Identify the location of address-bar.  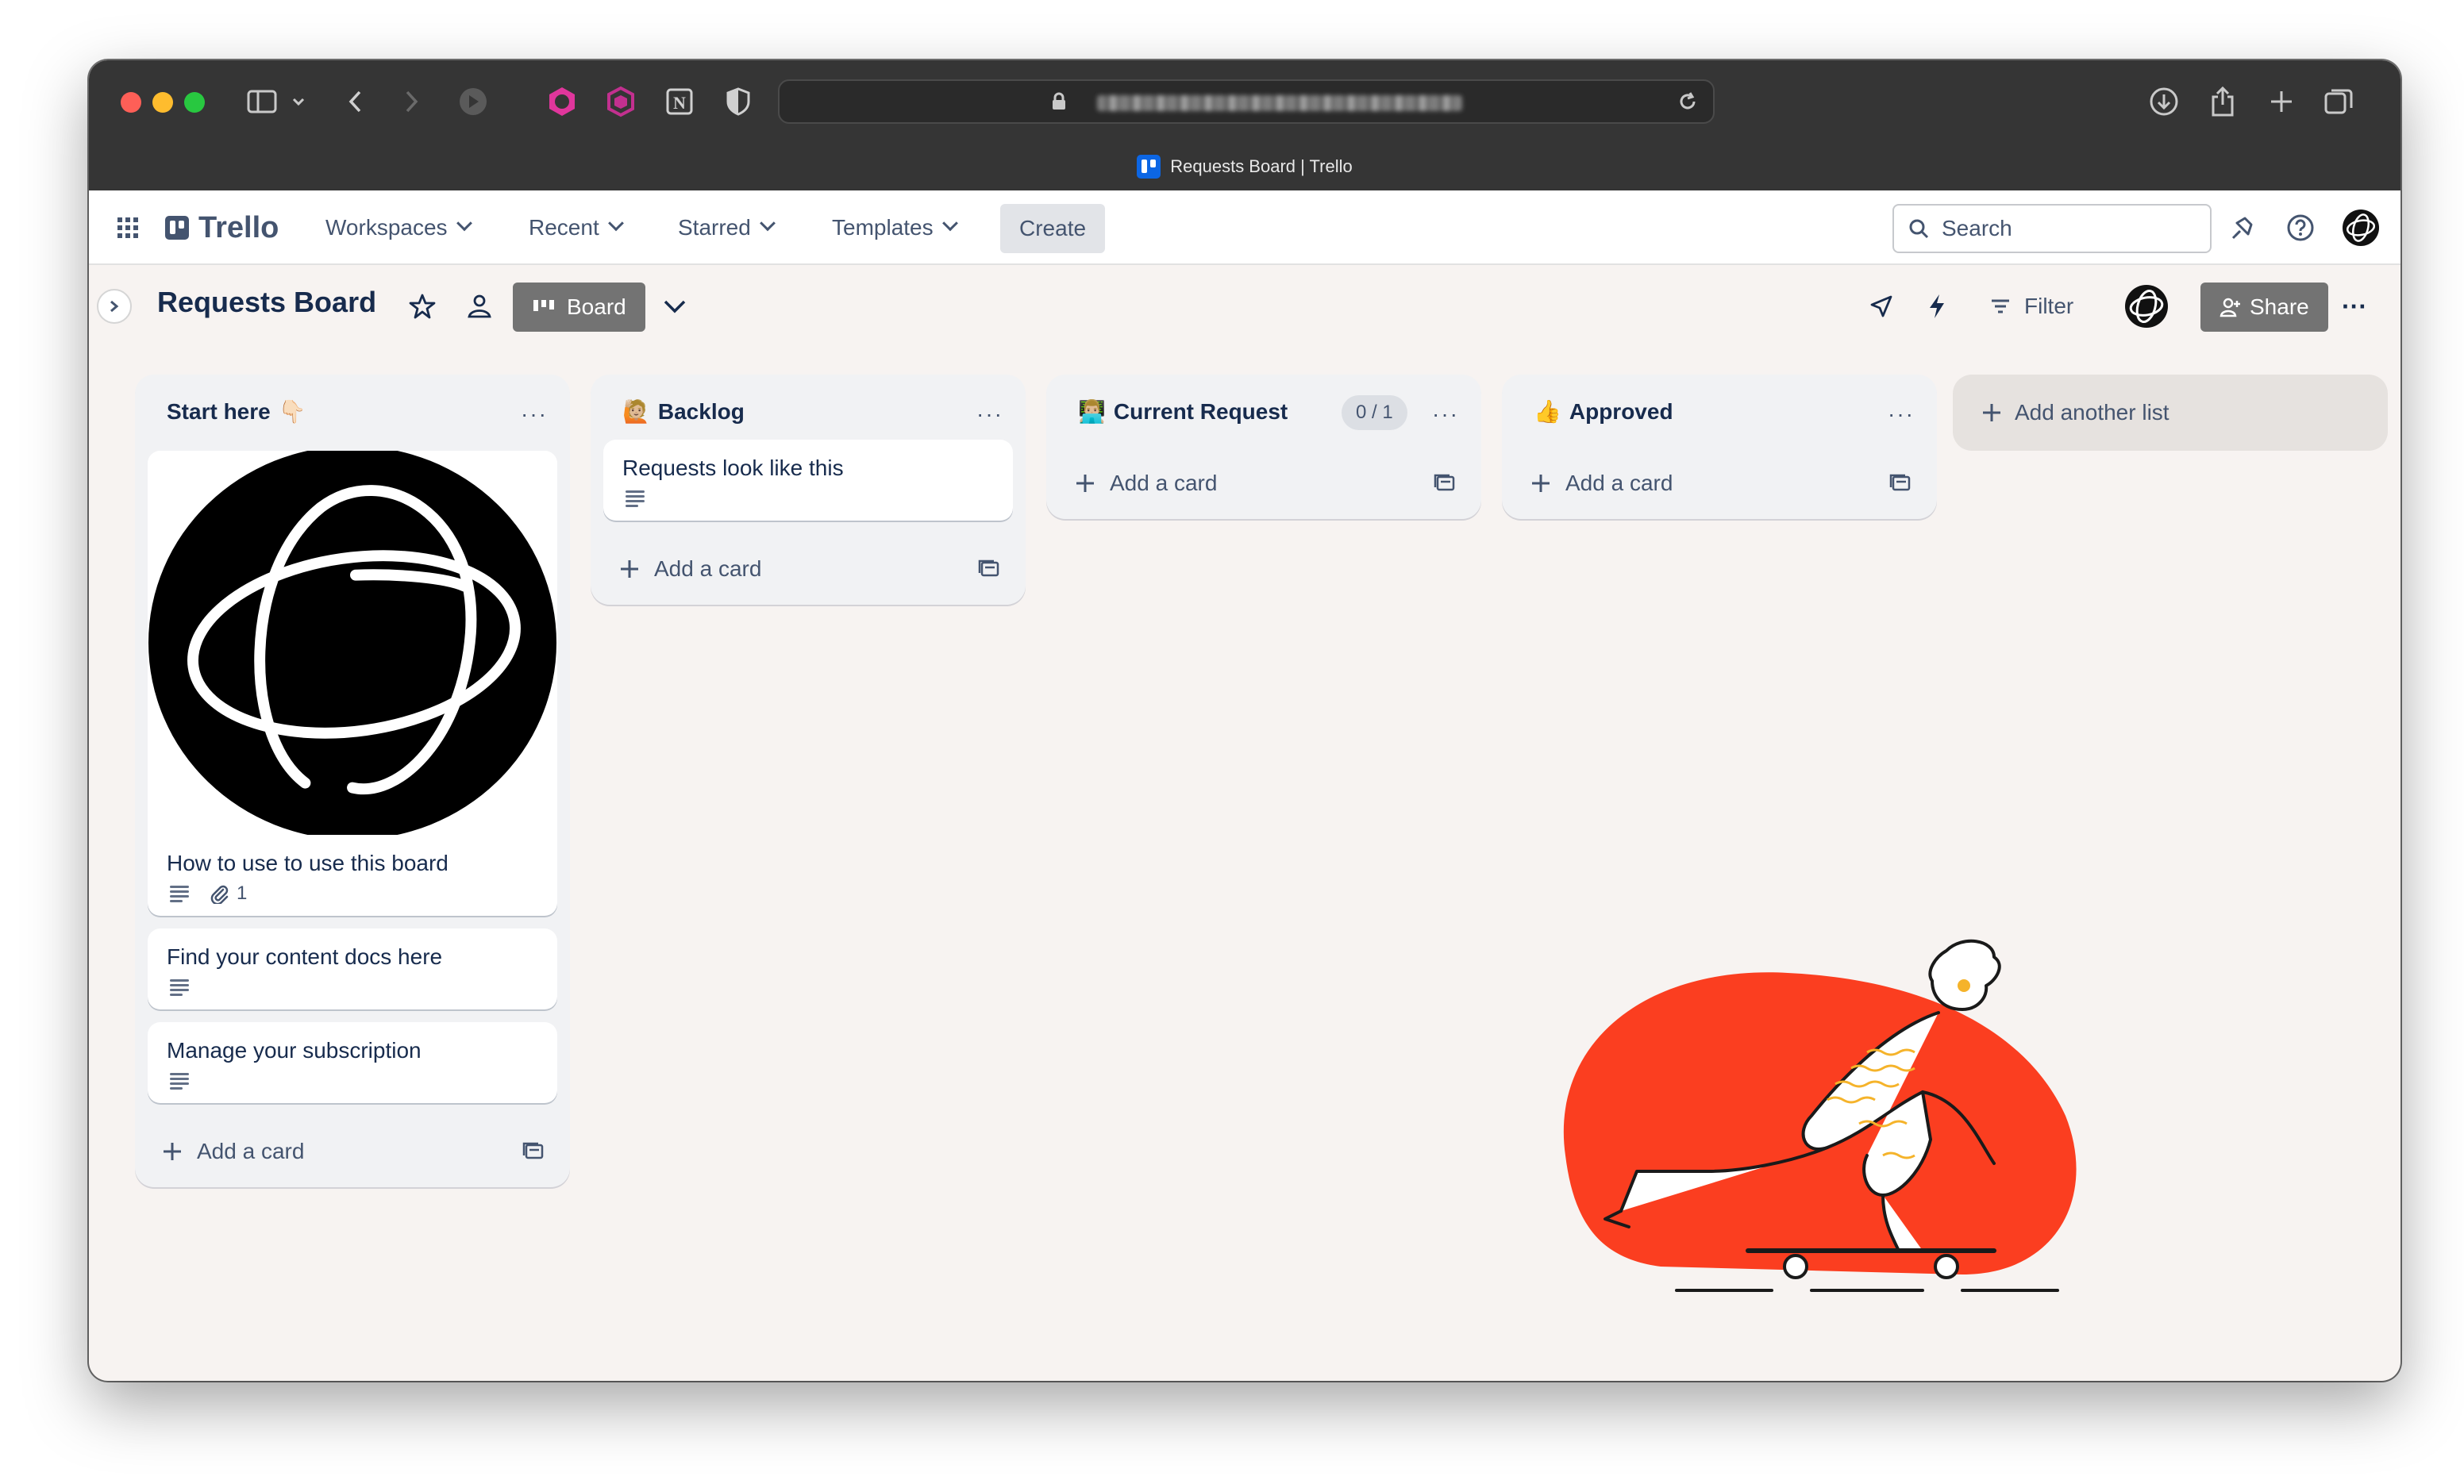
(1246, 101).